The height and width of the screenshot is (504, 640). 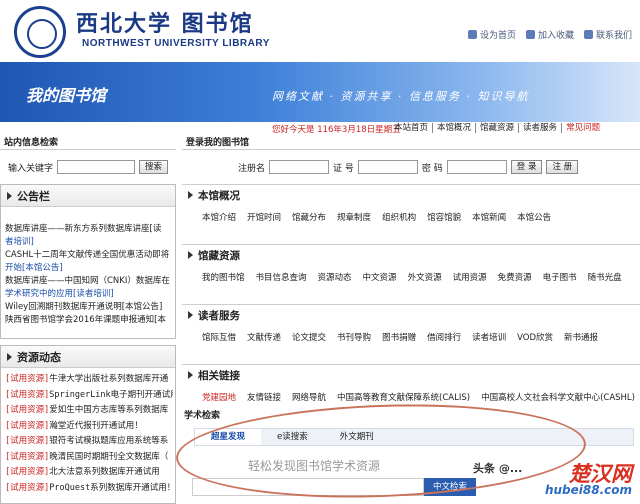 I want to click on login-row: 注册名 证 号 密 码 登 录 注 册, so click(x=411, y=164).